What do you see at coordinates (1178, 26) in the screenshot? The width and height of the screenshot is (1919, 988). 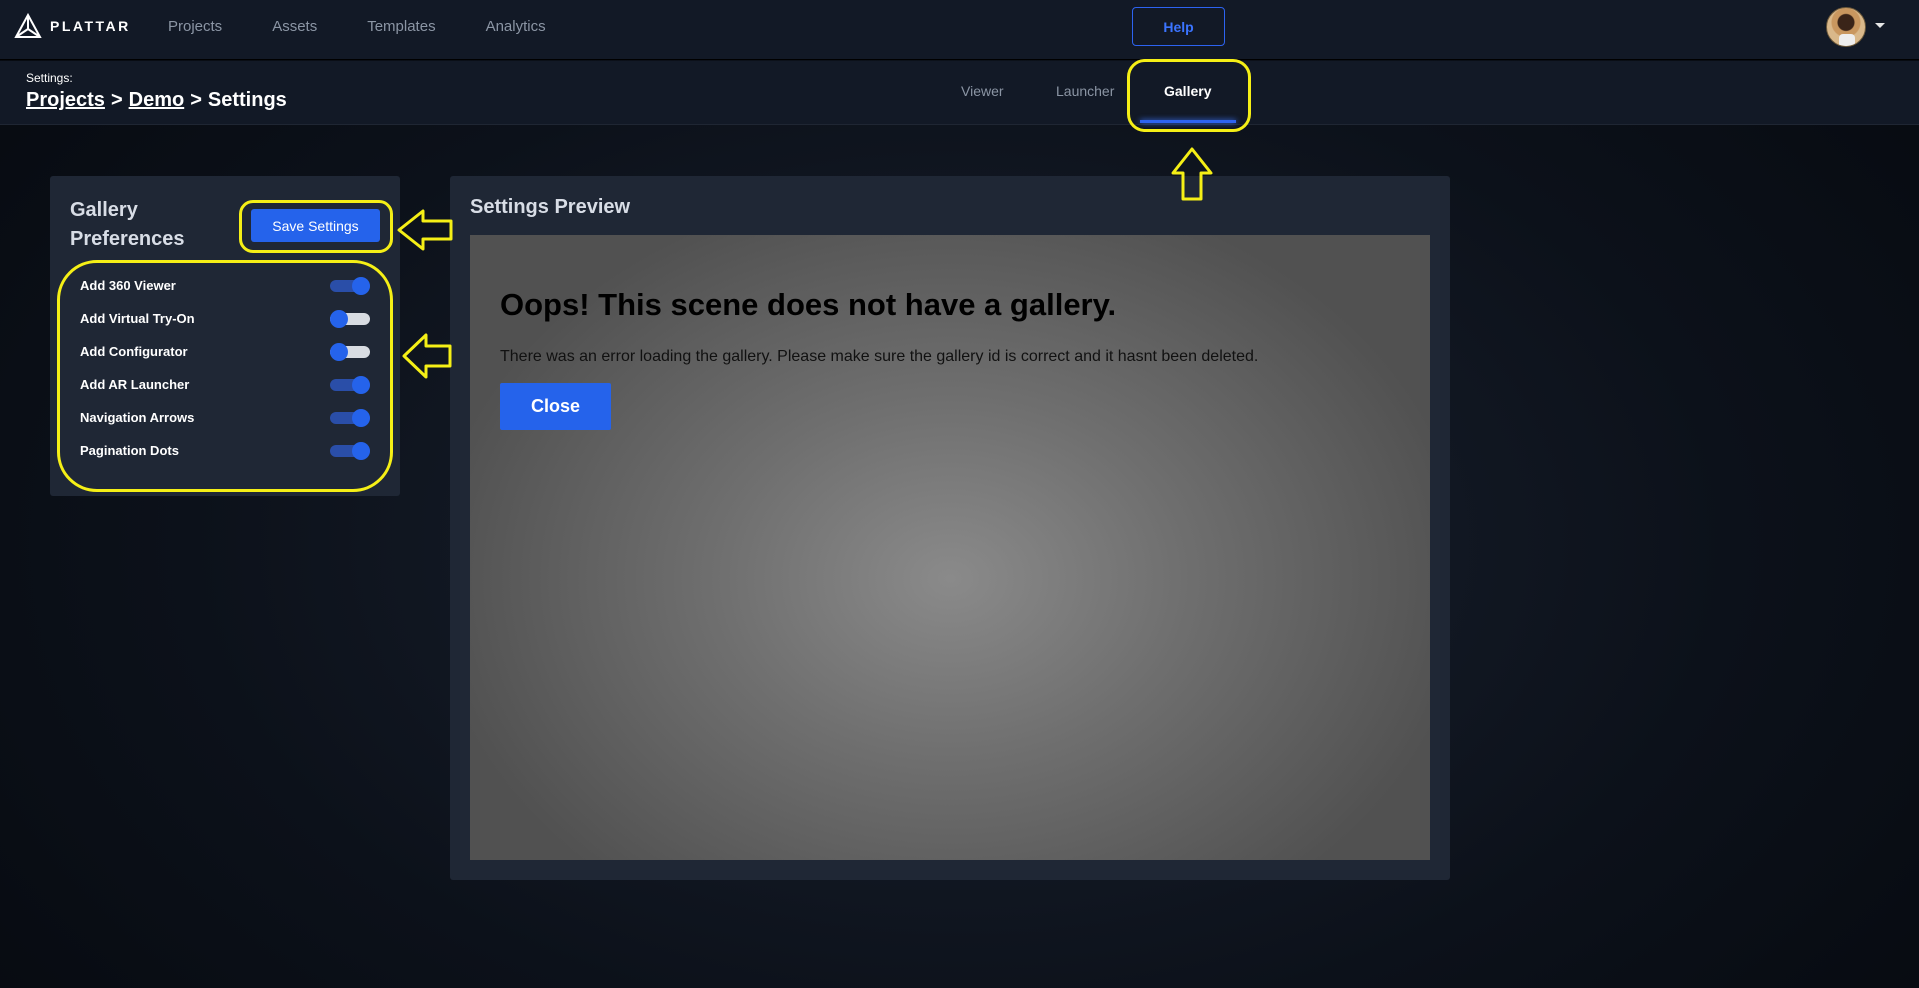 I see `help-button: Help` at bounding box center [1178, 26].